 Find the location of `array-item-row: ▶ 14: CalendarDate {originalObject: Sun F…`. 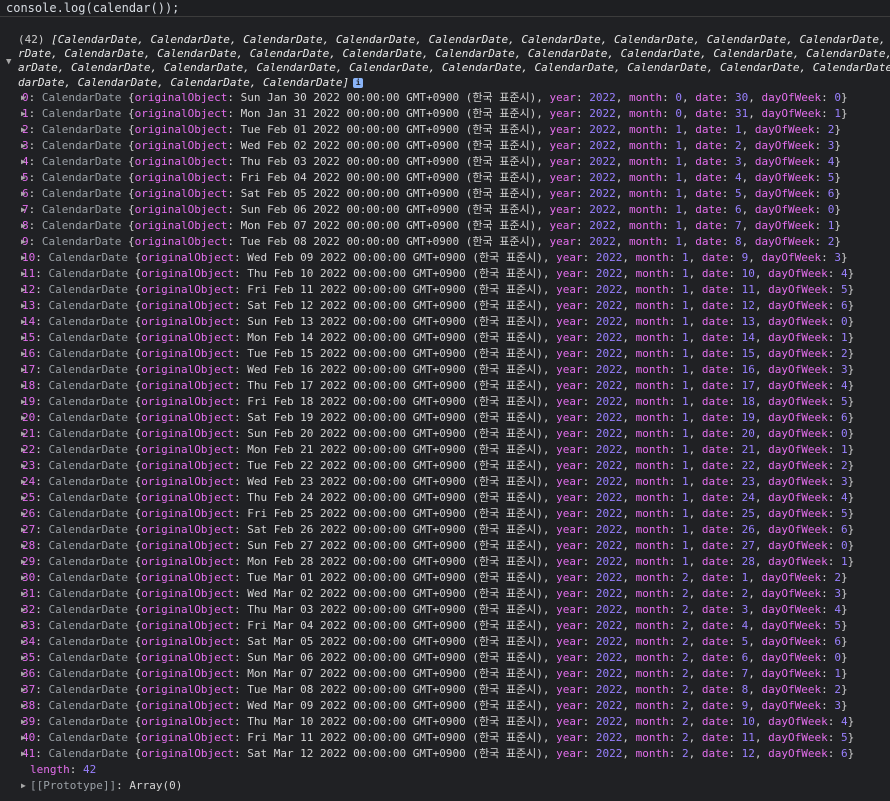

array-item-row: ▶ 14: CalendarDate {originalObject: Sun F… is located at coordinates (445, 322).